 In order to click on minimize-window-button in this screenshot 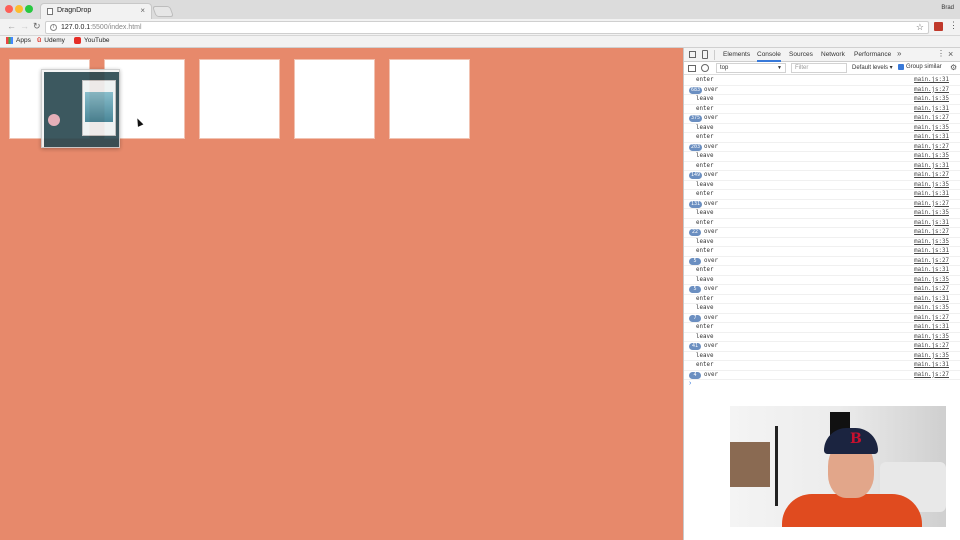, I will do `click(19, 9)`.